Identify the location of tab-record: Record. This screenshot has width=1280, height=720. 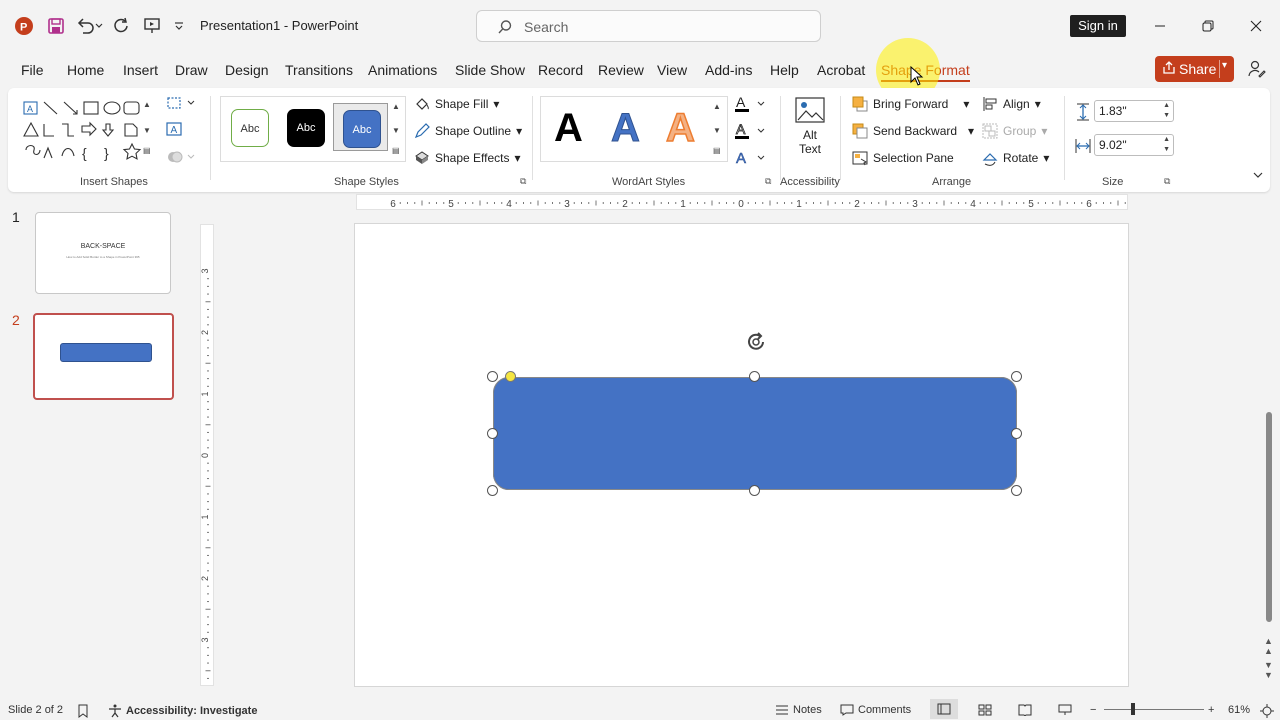
(560, 70).